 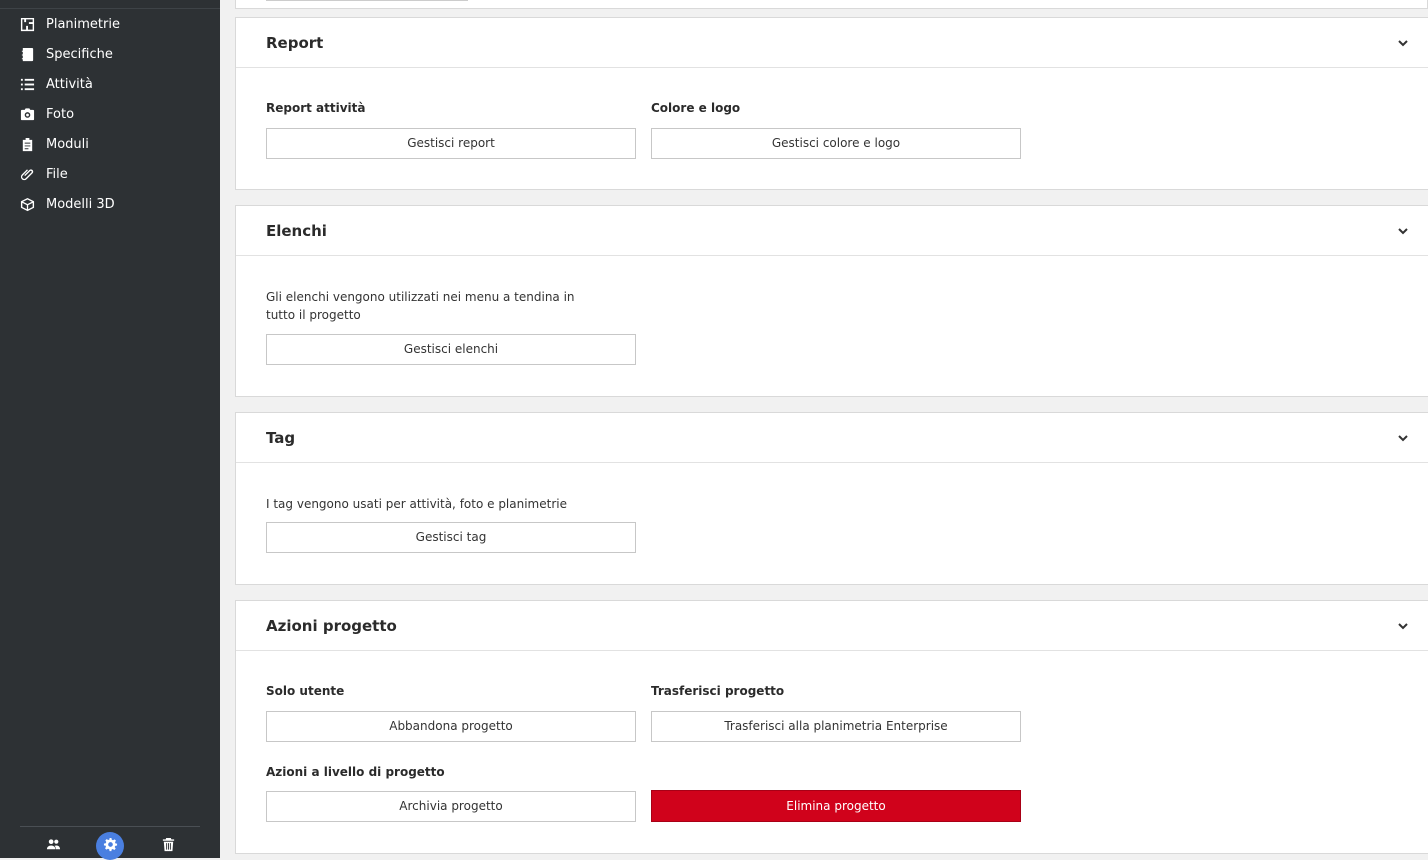 What do you see at coordinates (295, 43) in the screenshot?
I see `section-title: Report` at bounding box center [295, 43].